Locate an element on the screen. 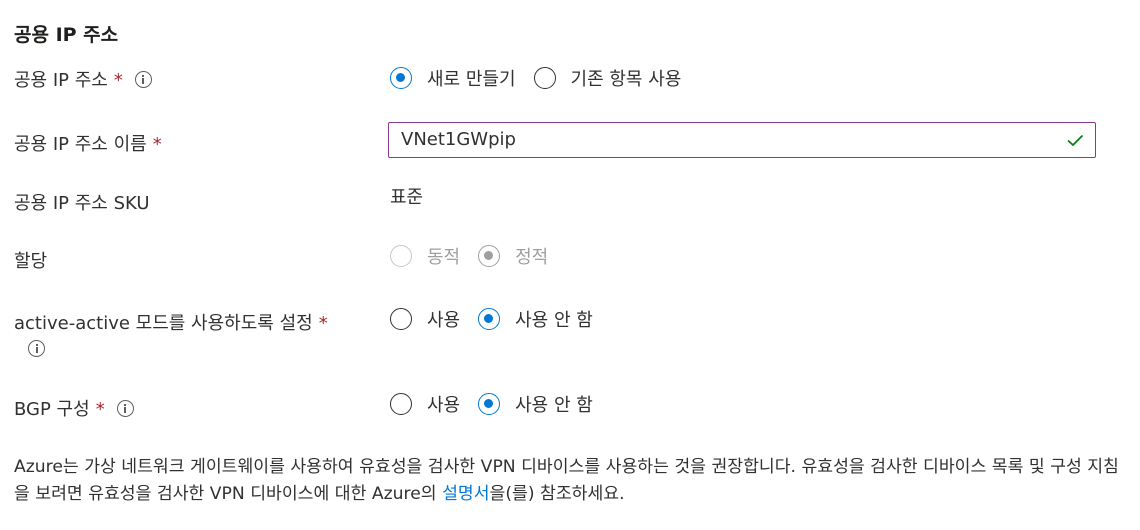 This screenshot has height=530, width=1140. radio-static: 정적 is located at coordinates (513, 256).